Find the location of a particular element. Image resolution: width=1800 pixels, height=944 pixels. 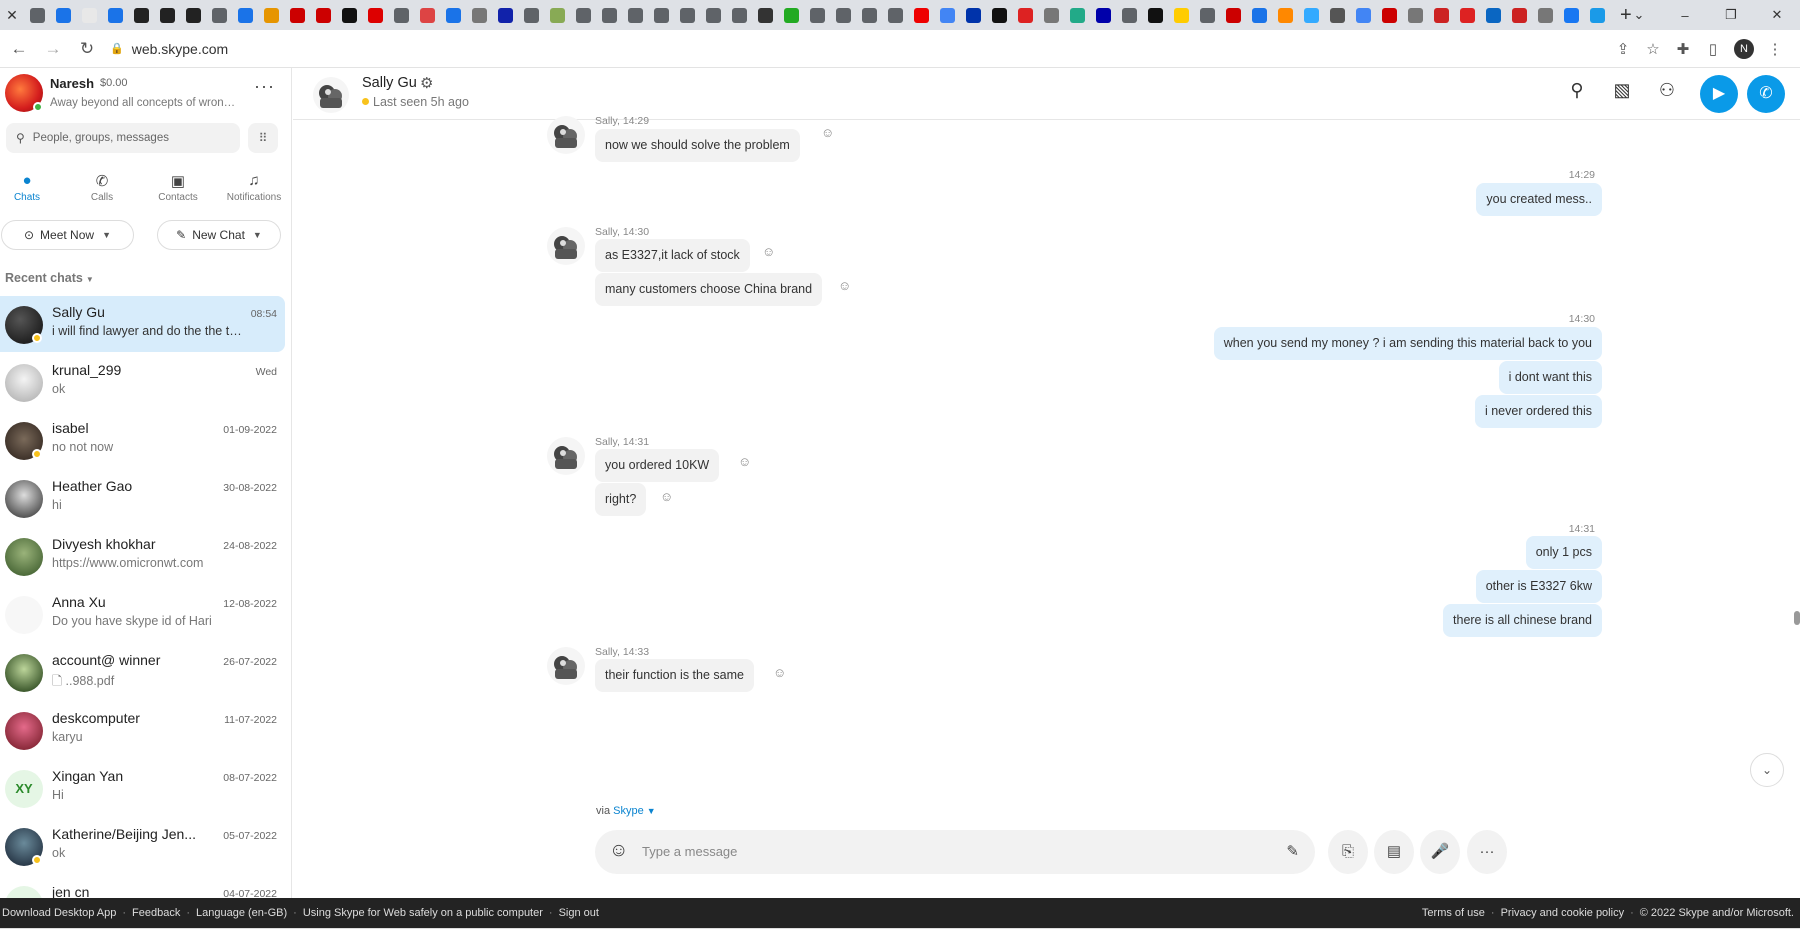

incoming-message: now we should solve the problem is located at coordinates (697, 145).